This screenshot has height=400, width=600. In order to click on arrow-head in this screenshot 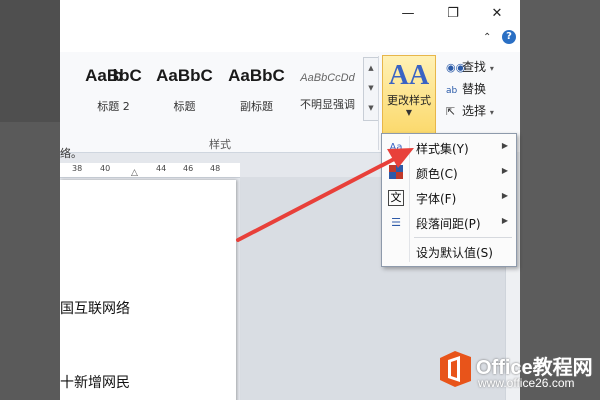, I will do `click(400, 158)`.